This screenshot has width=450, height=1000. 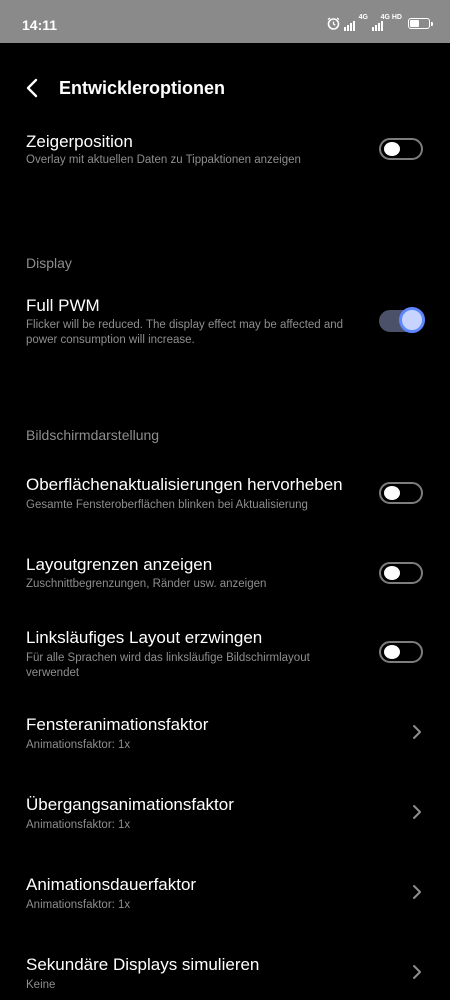 What do you see at coordinates (387, 22) in the screenshot?
I see `signal-icon: 4G HD` at bounding box center [387, 22].